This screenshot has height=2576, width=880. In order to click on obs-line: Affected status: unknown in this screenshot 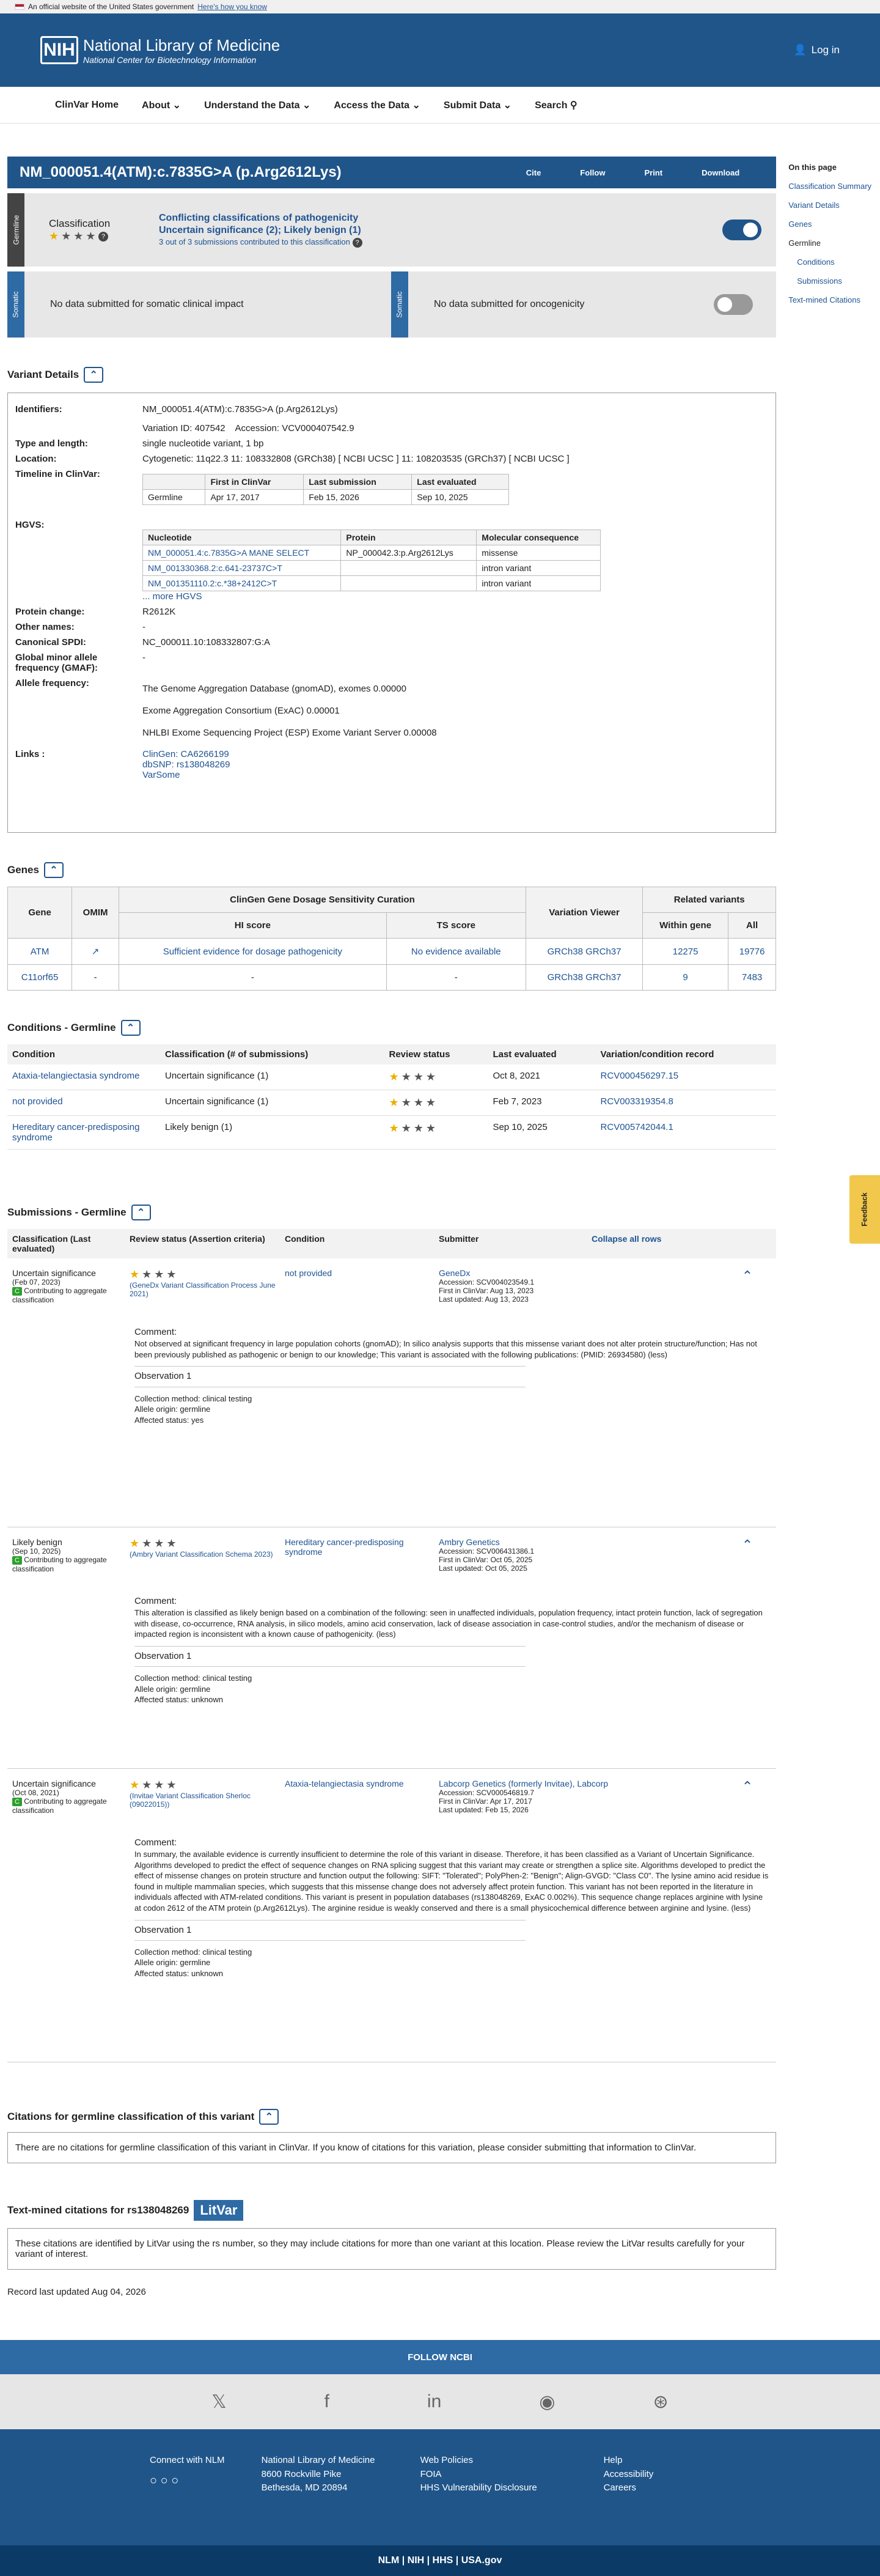, I will do `click(179, 1973)`.